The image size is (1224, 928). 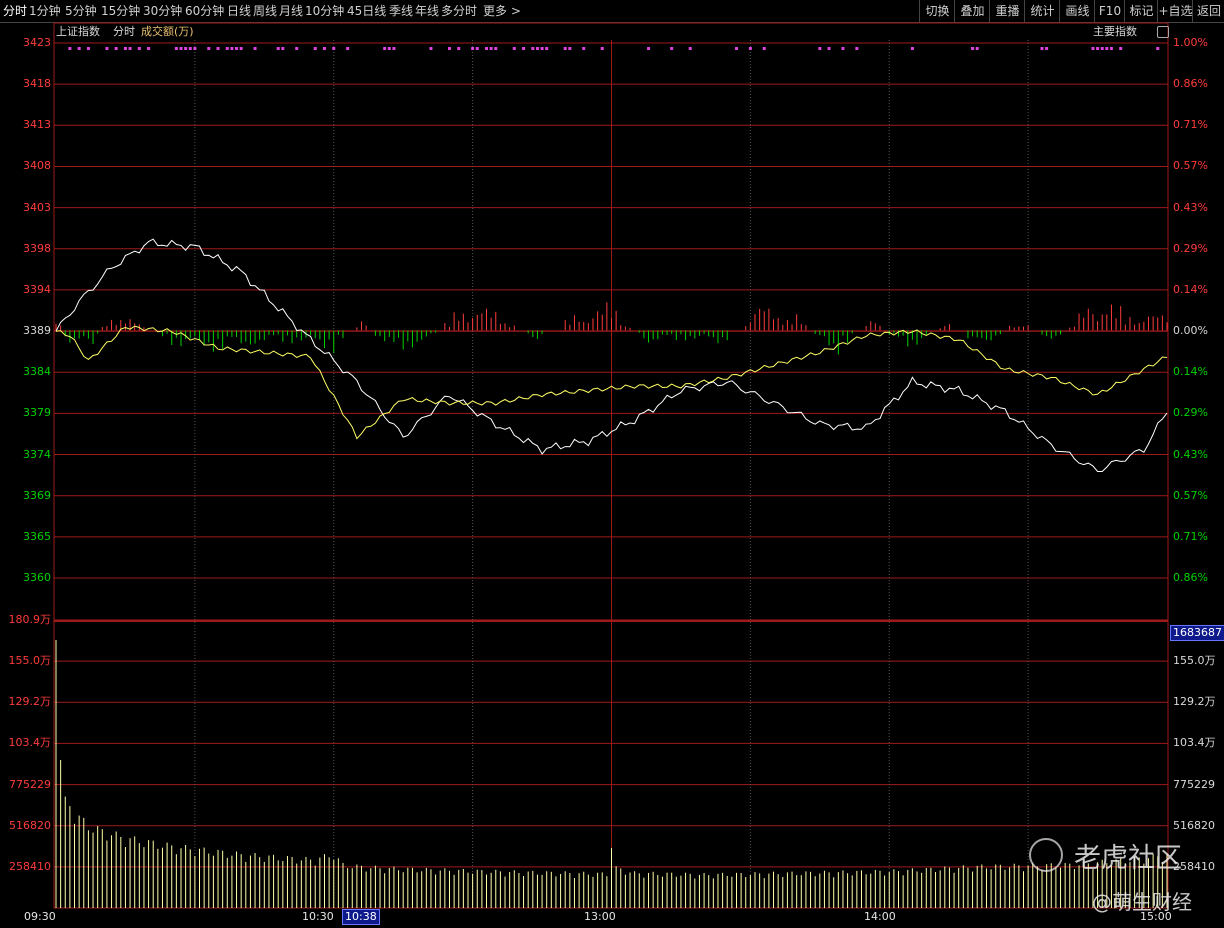 I want to click on volume-axis-label-left: 103.4万, so click(x=30, y=743).